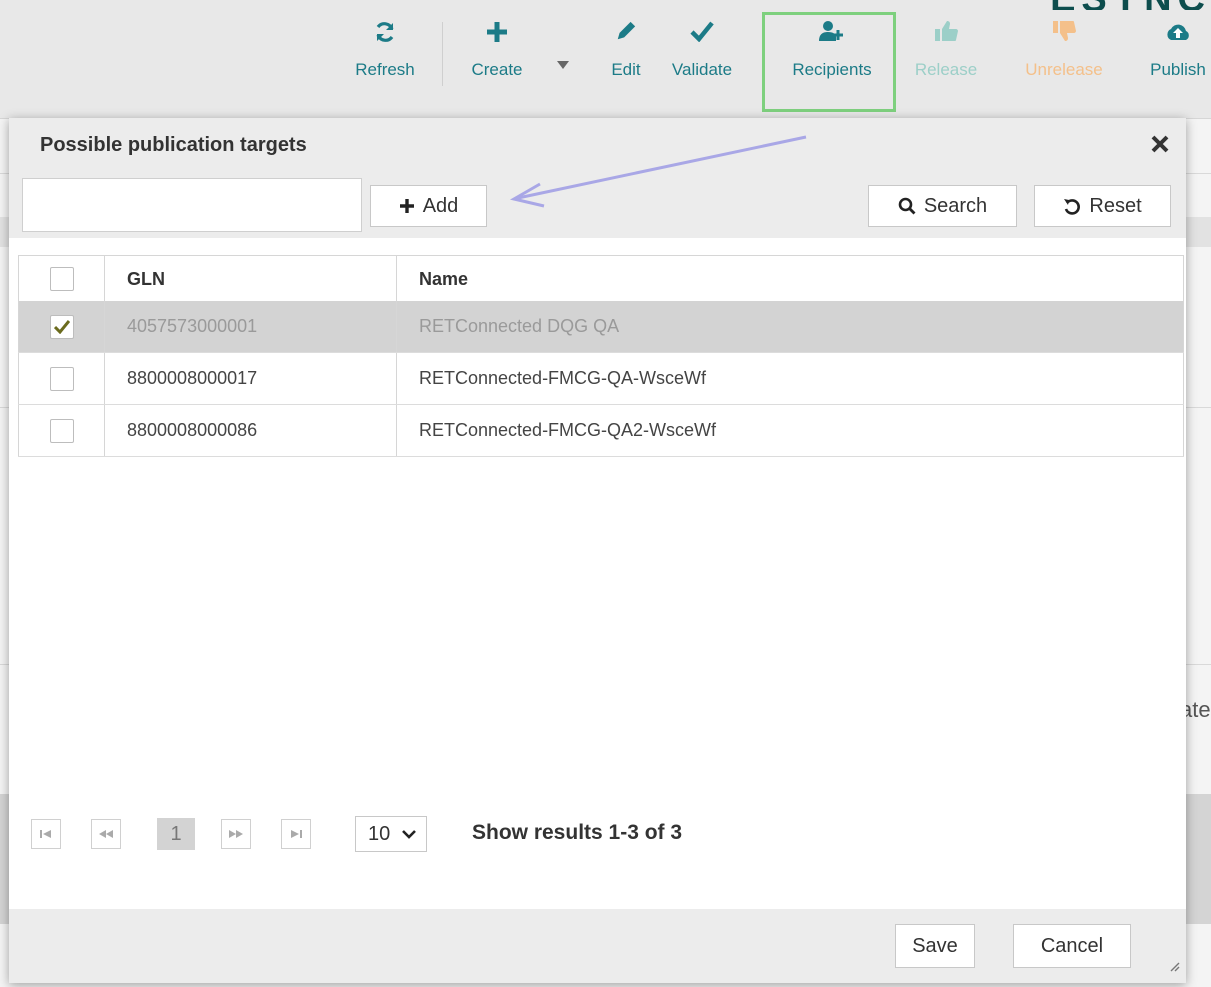 Image resolution: width=1211 pixels, height=987 pixels. Describe the element at coordinates (832, 35) in the screenshot. I see `users-icon` at that location.